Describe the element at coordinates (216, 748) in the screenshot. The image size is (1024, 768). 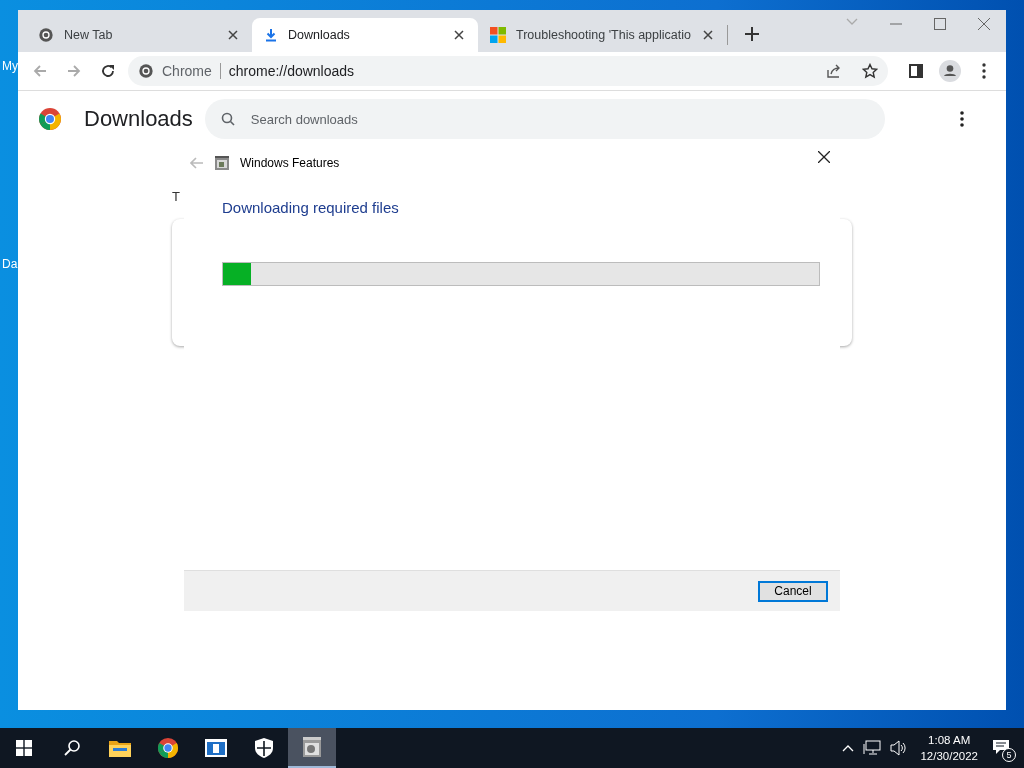
I see `app-window-icon` at that location.